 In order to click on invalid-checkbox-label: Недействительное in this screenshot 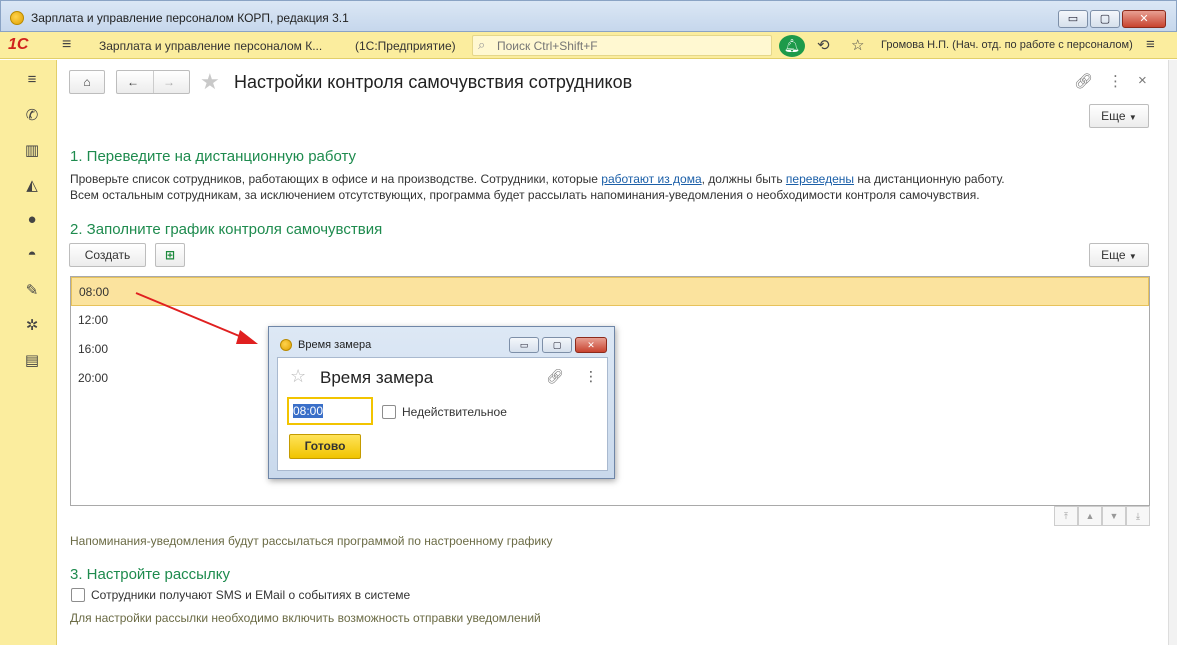, I will do `click(454, 412)`.